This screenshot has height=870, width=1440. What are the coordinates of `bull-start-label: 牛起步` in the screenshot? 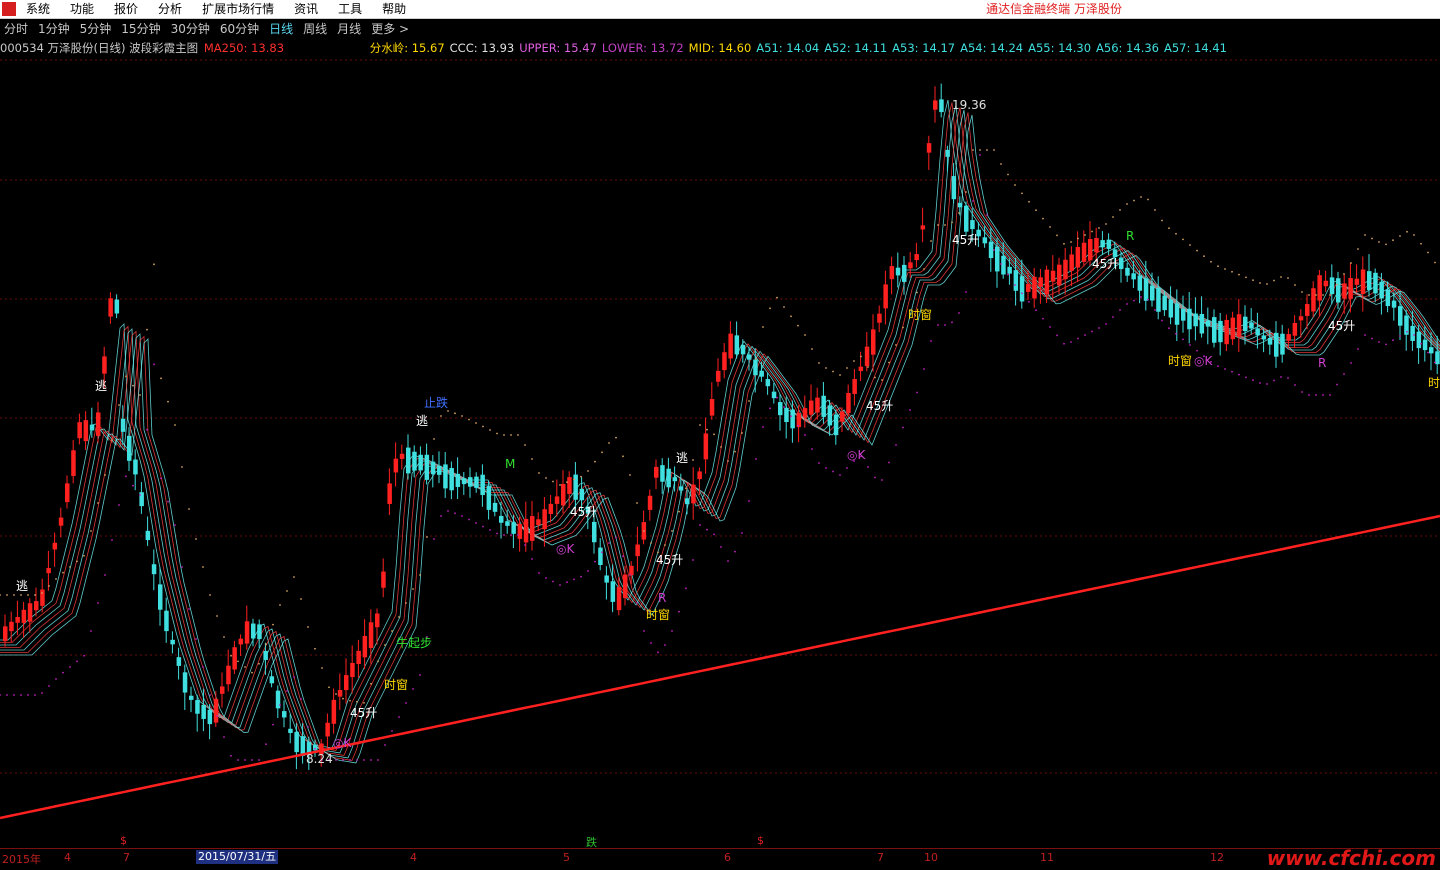 It's located at (414, 643).